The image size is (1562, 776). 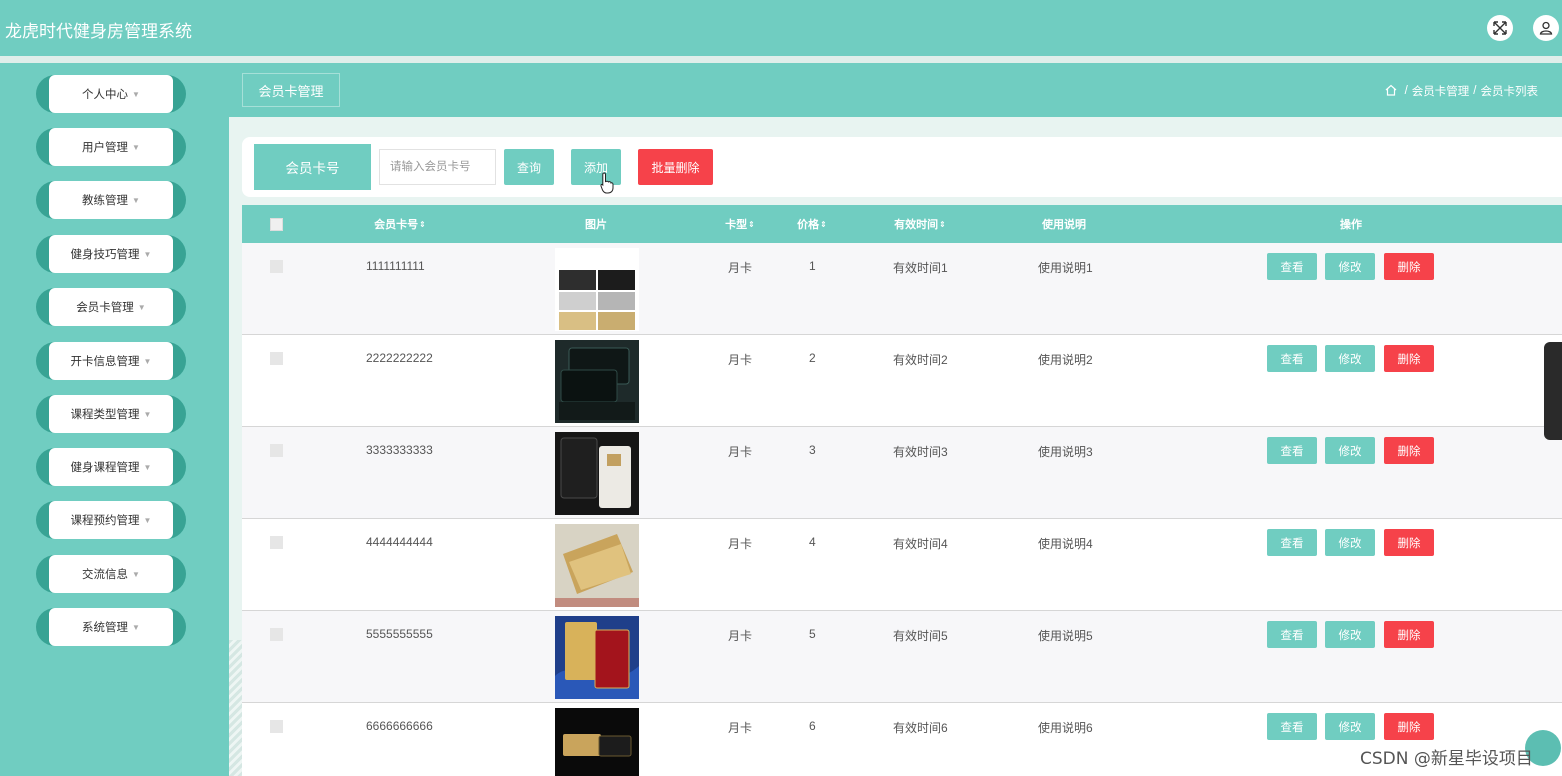 I want to click on app-title: 龙虎时代健身房管理系统, so click(x=98, y=31).